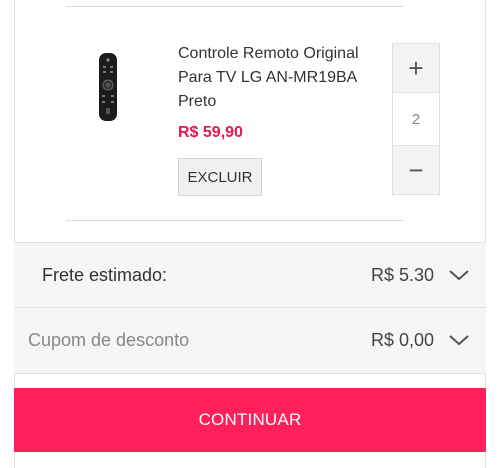  Describe the element at coordinates (250, 341) in the screenshot. I see `coupon-row: Cupom de desconto R$ 0,00` at that location.